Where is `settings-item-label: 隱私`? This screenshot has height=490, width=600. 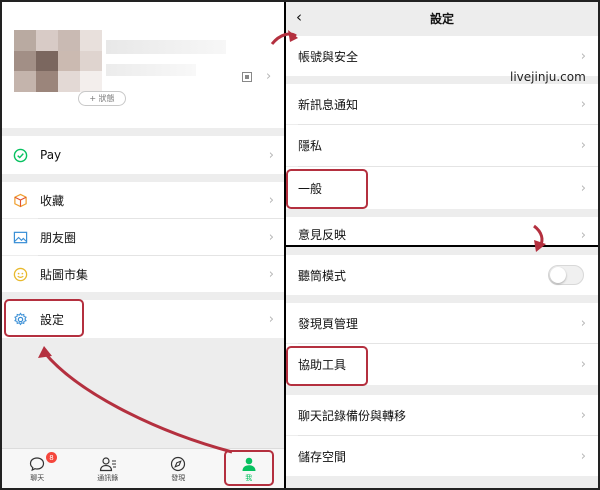 settings-item-label: 隱私 is located at coordinates (310, 146).